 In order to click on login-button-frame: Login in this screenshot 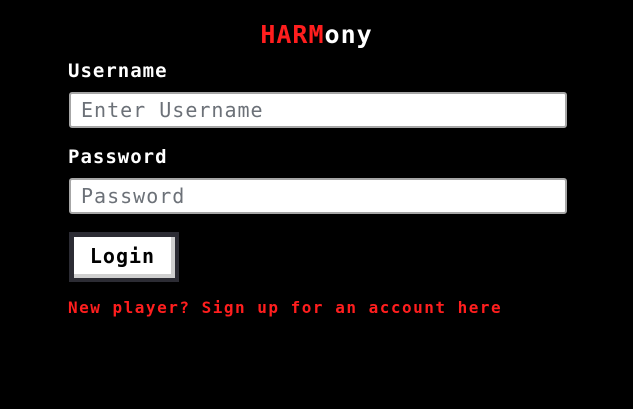, I will do `click(124, 257)`.